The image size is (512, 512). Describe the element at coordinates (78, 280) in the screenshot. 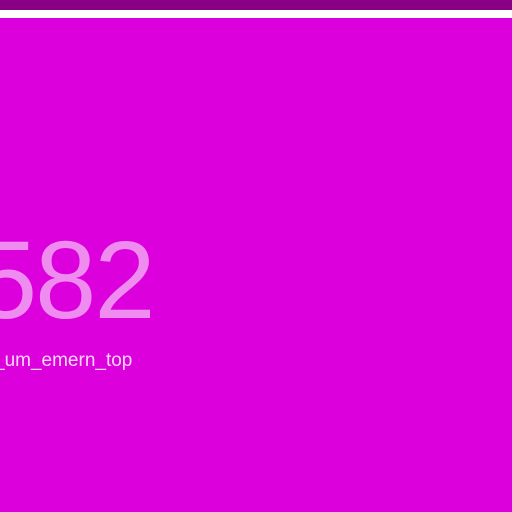

I see `metric-value: 582` at that location.